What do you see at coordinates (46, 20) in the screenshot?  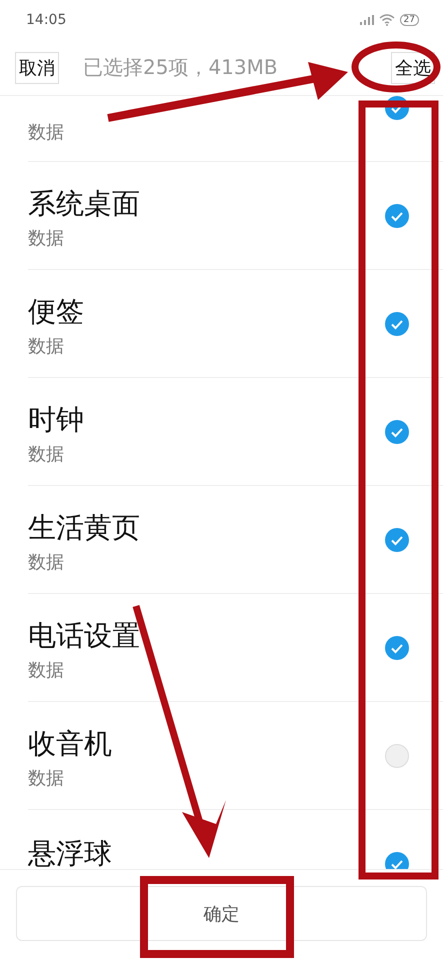 I see `status-time: 14:05` at bounding box center [46, 20].